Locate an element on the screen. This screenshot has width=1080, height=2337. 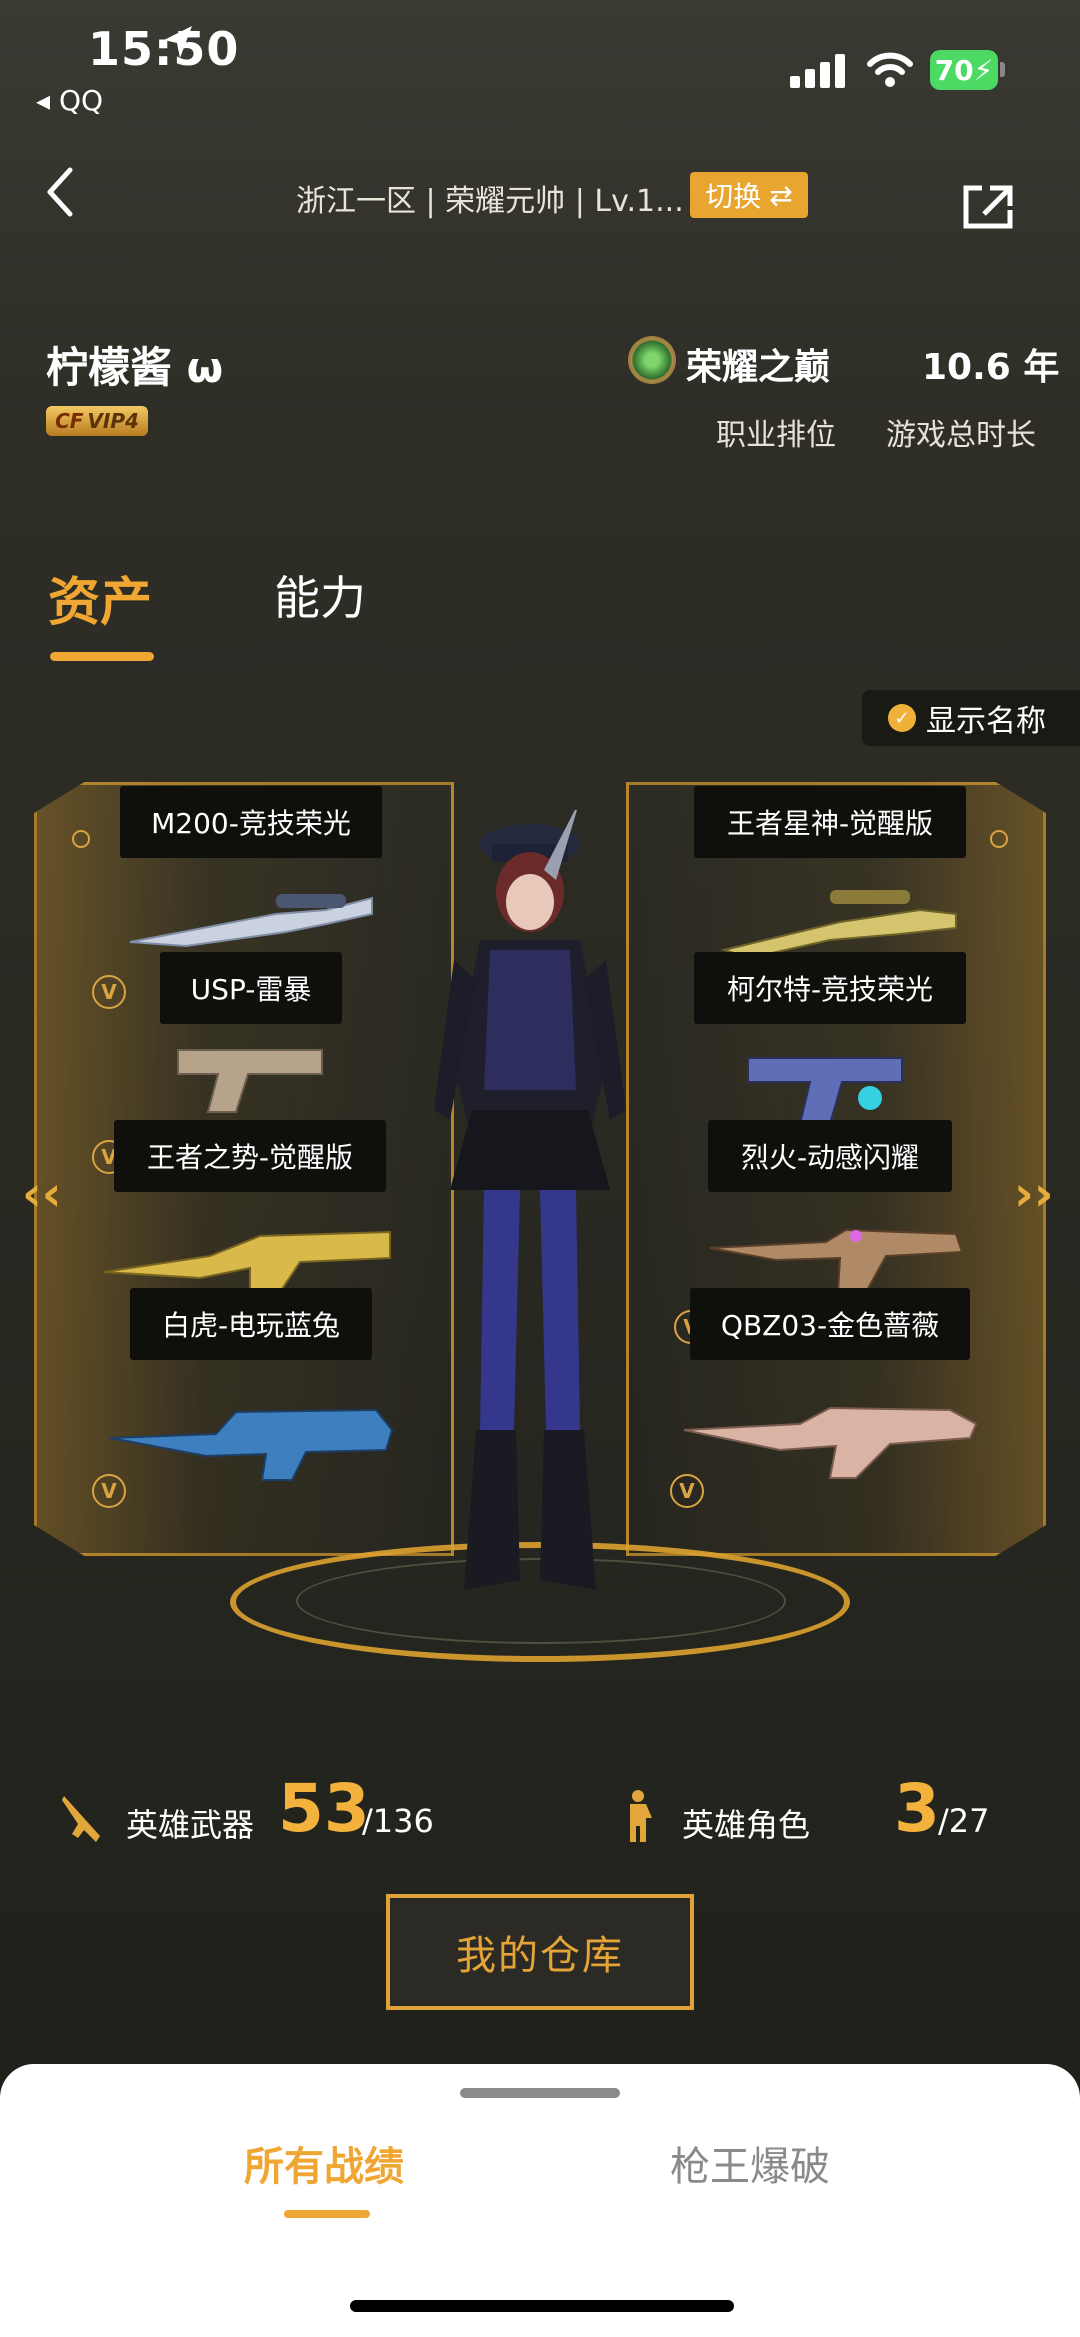
battery-level: 70 is located at coordinates (954, 70).